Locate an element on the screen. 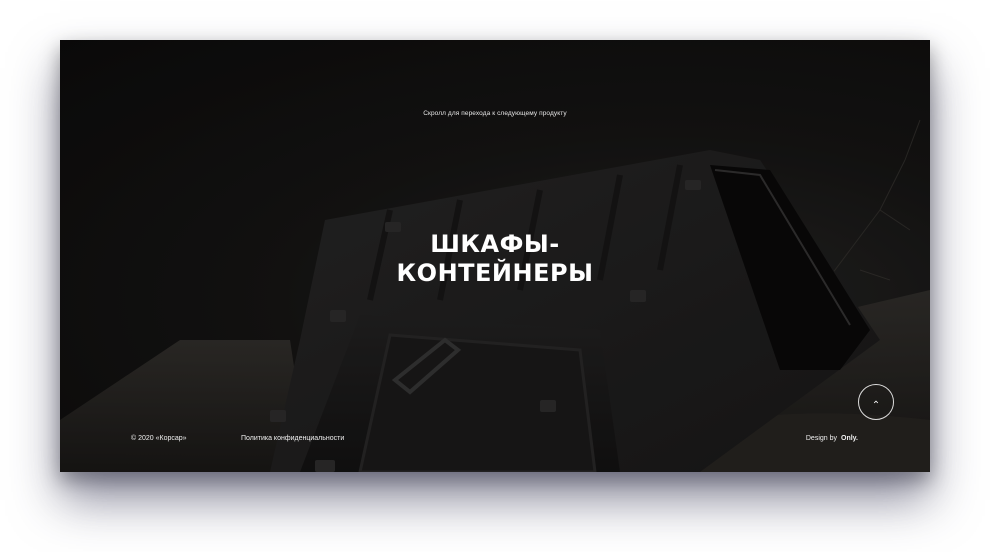  product-title: ШКАФЫ- КОНТЕЙНЕРЫ is located at coordinates (495, 259).